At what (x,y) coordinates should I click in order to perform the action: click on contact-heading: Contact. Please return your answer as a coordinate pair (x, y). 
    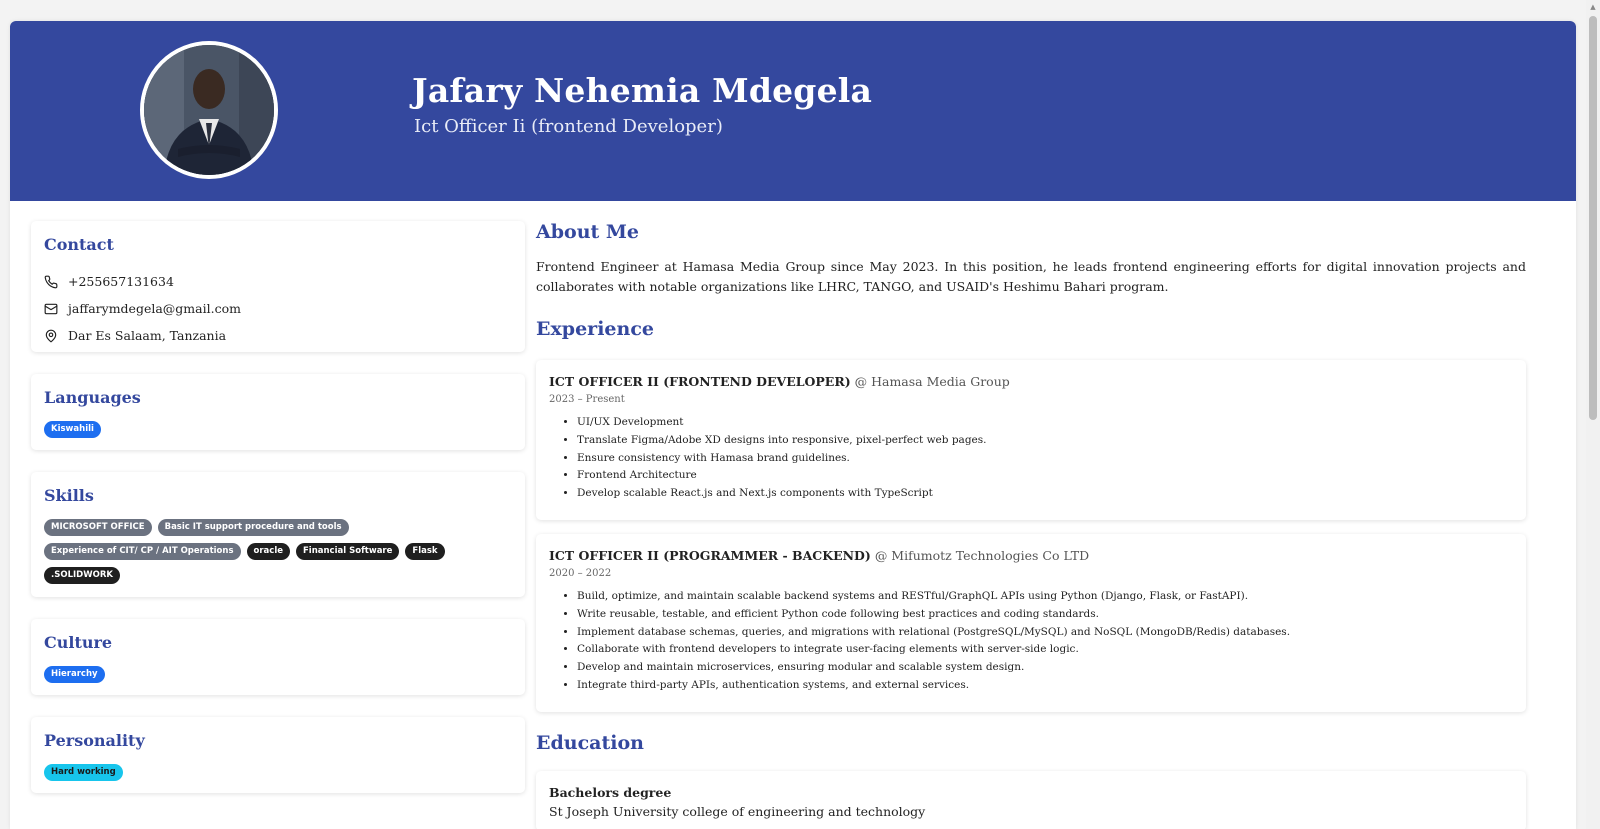
    Looking at the image, I should click on (79, 244).